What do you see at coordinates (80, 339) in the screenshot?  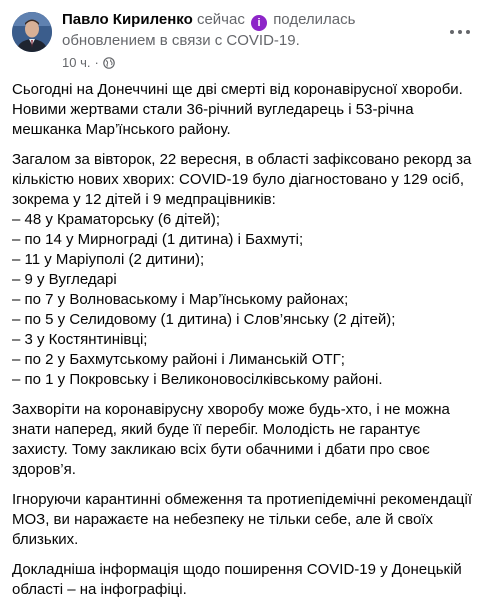 I see `list-item: – 3 у Костянтинівці;` at bounding box center [80, 339].